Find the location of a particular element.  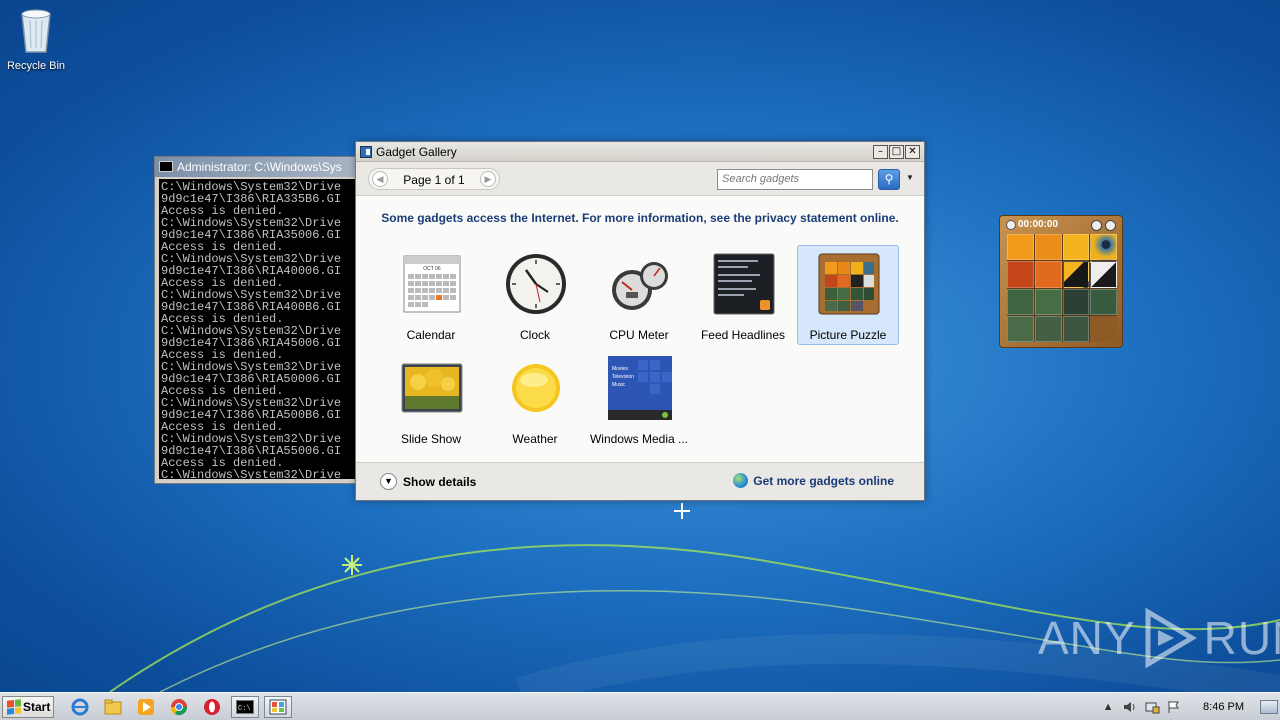

volume-icon is located at coordinates (1130, 707).